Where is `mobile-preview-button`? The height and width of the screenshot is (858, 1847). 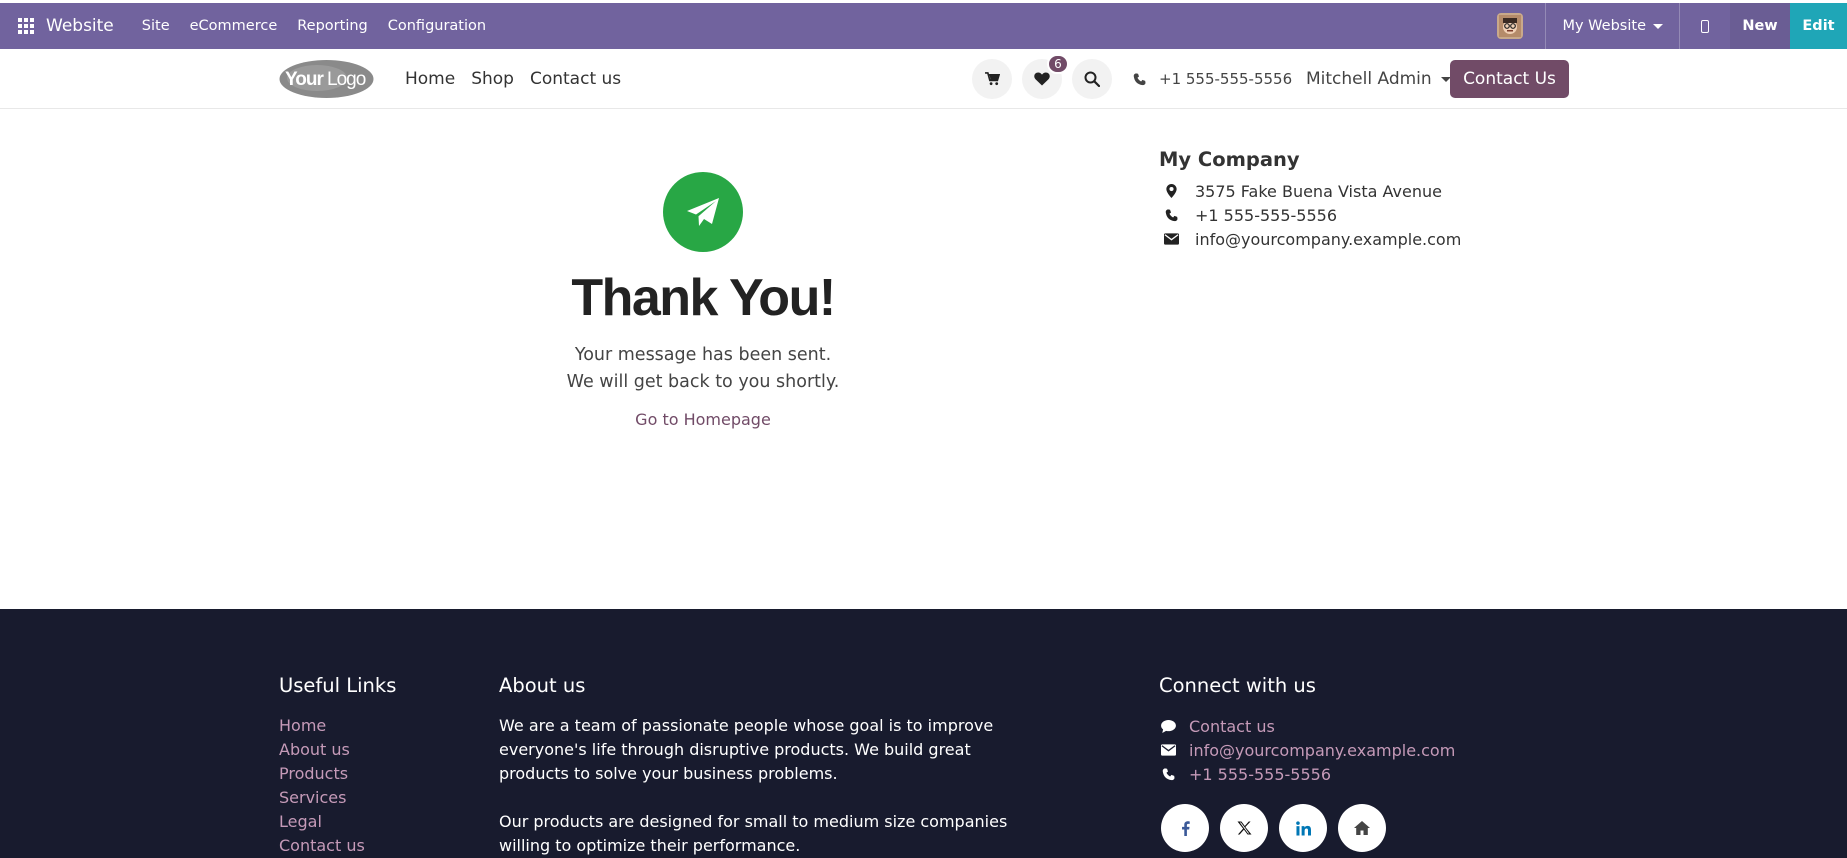
mobile-preview-button is located at coordinates (1705, 26).